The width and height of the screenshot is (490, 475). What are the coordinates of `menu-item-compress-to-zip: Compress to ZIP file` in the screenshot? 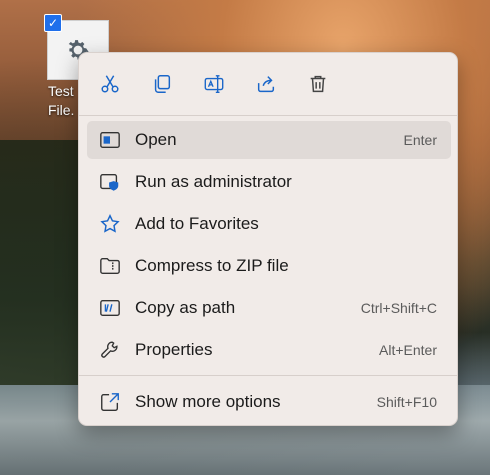 It's located at (269, 266).